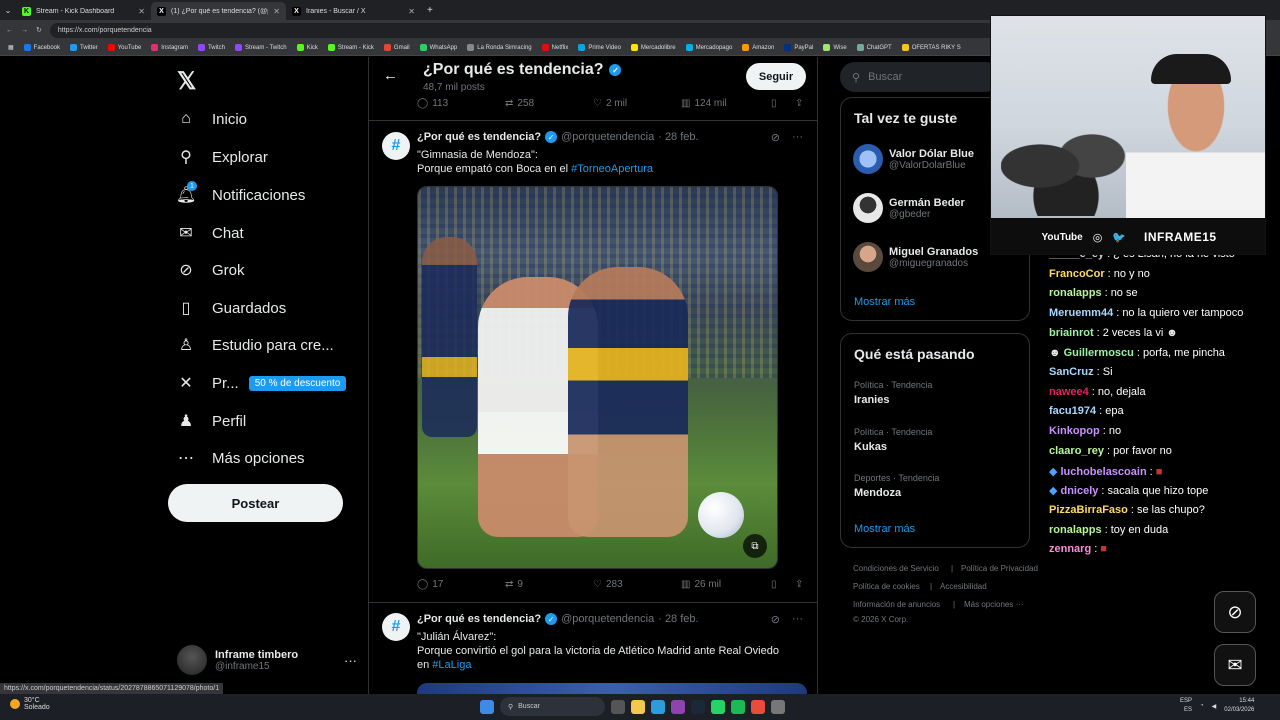 The width and height of the screenshot is (1280, 720). I want to click on windows-start-icon, so click(487, 706).